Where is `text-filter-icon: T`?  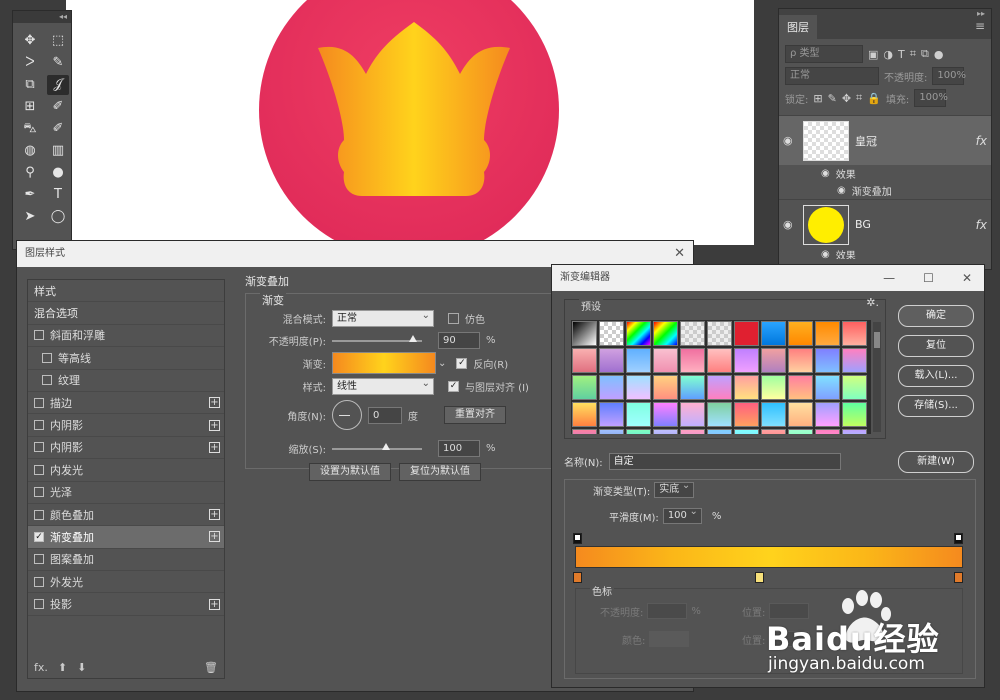 text-filter-icon: T is located at coordinates (901, 54).